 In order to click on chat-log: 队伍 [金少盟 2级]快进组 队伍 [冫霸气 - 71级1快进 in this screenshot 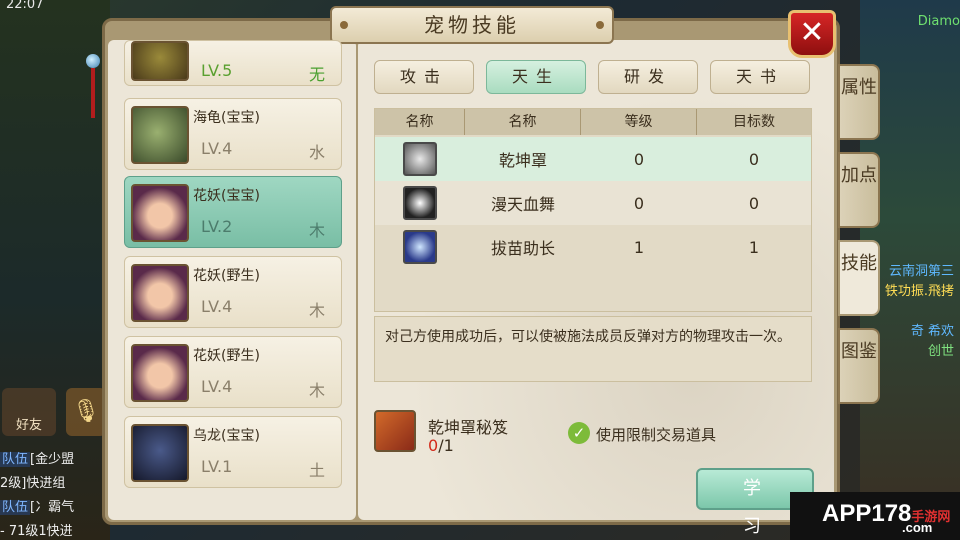, I will do `click(55, 494)`.